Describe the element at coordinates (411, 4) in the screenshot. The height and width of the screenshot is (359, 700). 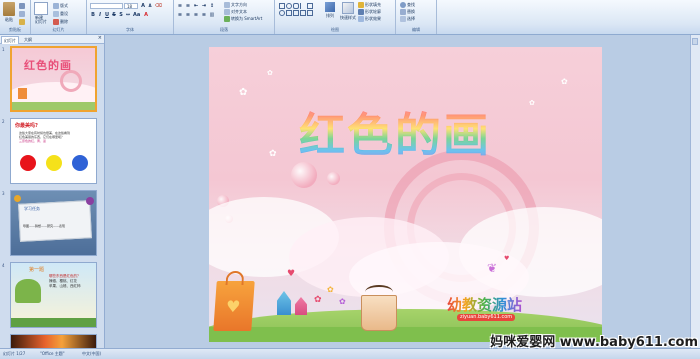
I see `find-label: 查找` at that location.